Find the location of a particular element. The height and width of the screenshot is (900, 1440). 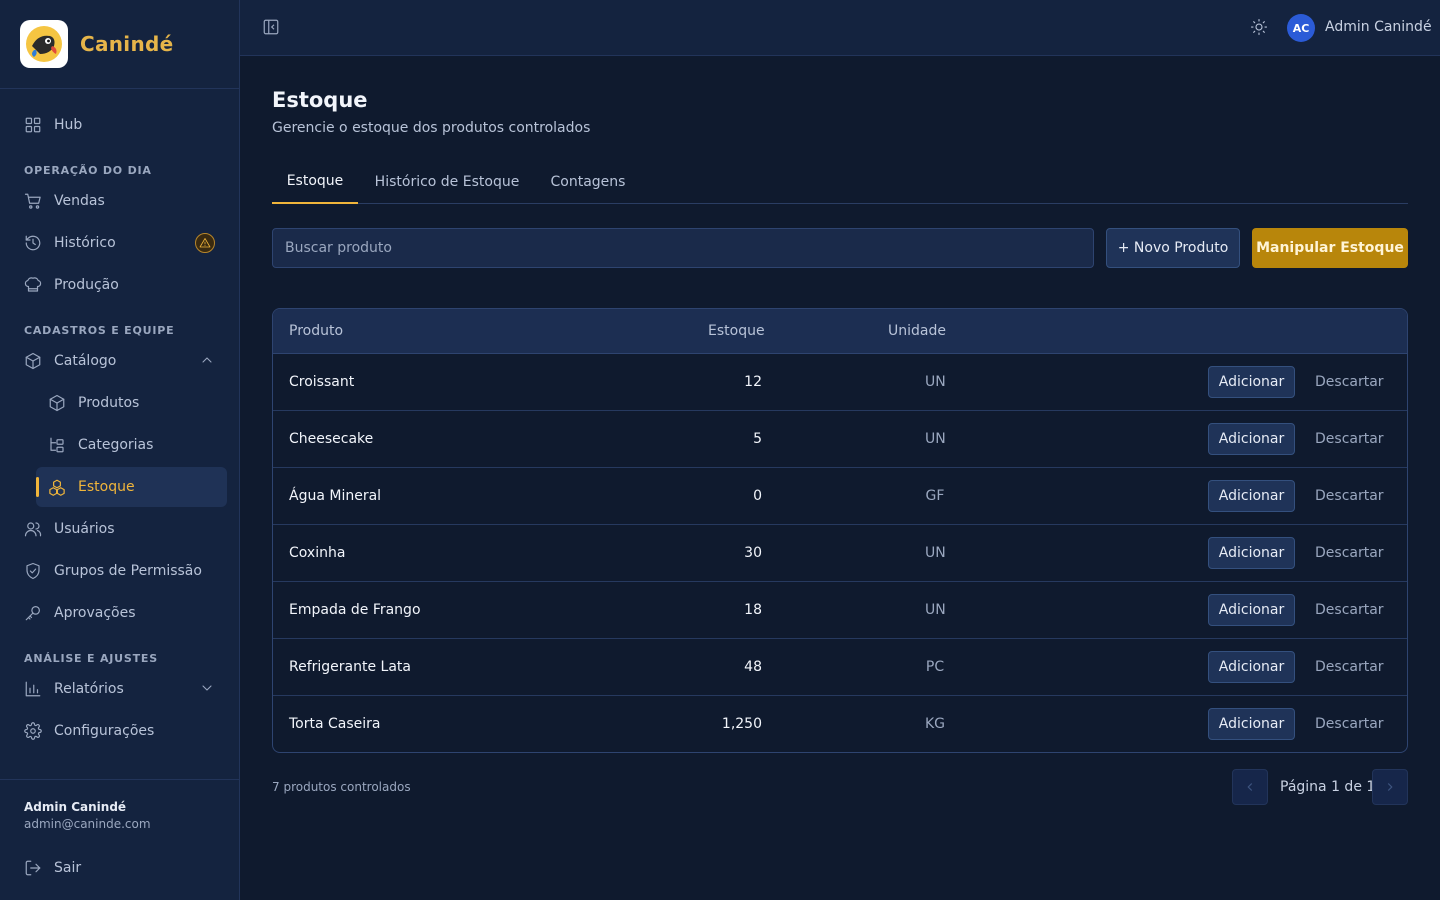

sun-icon is located at coordinates (1260, 28).